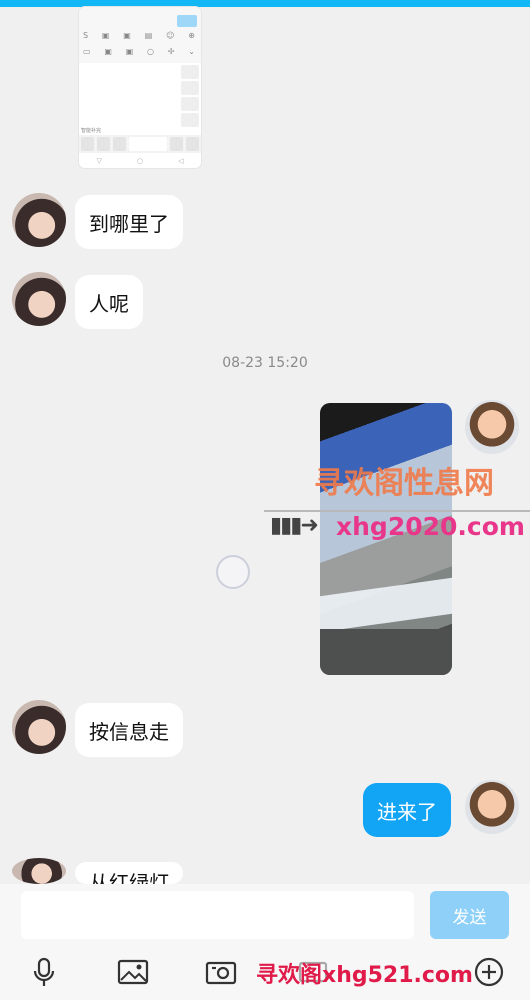 The image size is (530, 1000). Describe the element at coordinates (430, 526) in the screenshot. I see `watermark-text: xhg2020.com` at that location.